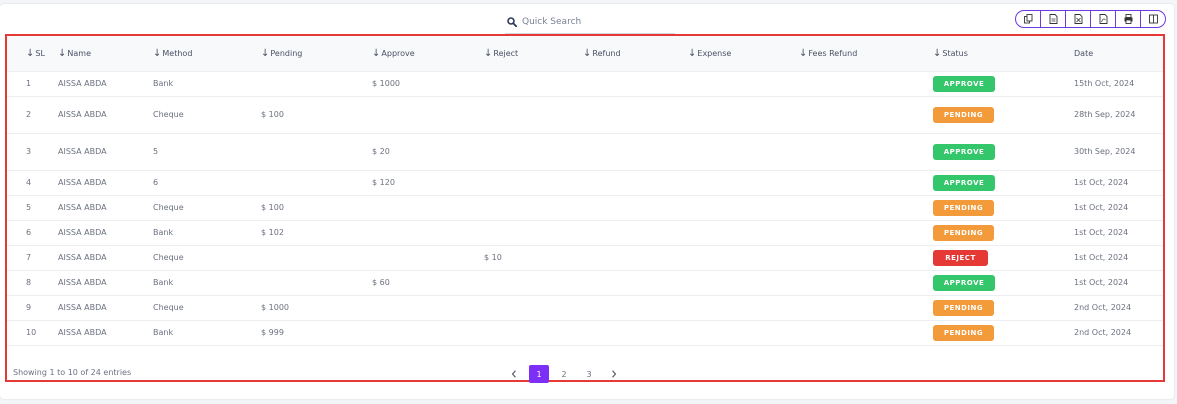 The image size is (1177, 404). I want to click on search-input, so click(597, 21).